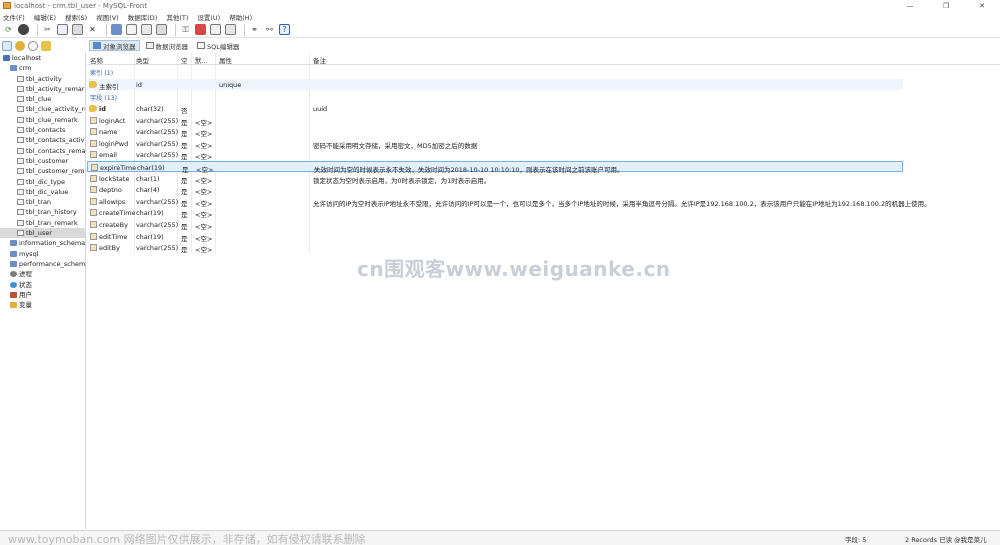  What do you see at coordinates (42, 212) in the screenshot?
I see `tree-item: tbl_tran_history` at bounding box center [42, 212].